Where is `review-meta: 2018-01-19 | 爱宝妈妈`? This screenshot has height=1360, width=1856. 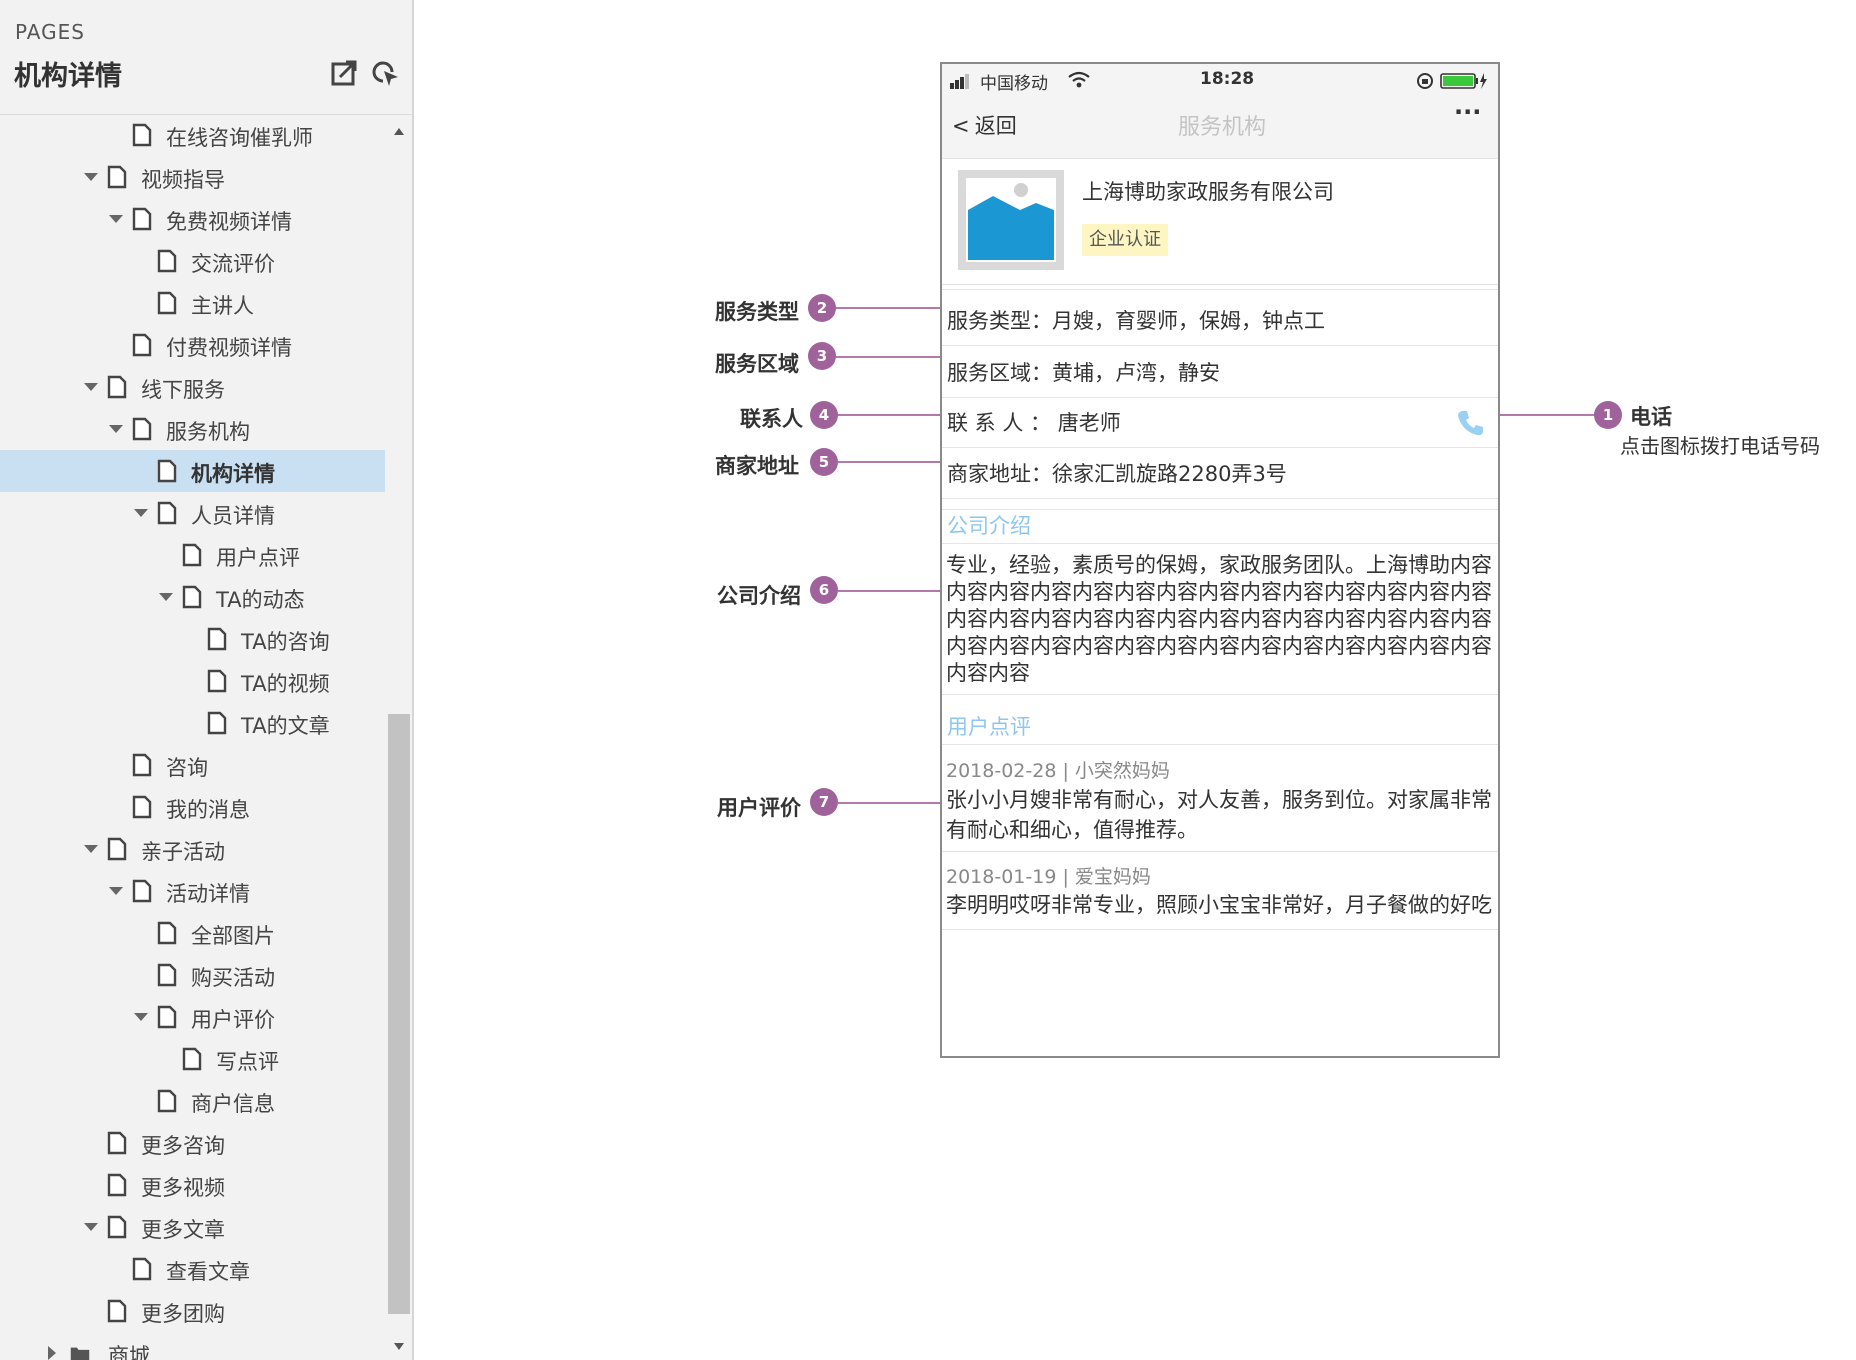
review-meta: 2018-01-19 | 爱宝妈妈 is located at coordinates (1048, 875).